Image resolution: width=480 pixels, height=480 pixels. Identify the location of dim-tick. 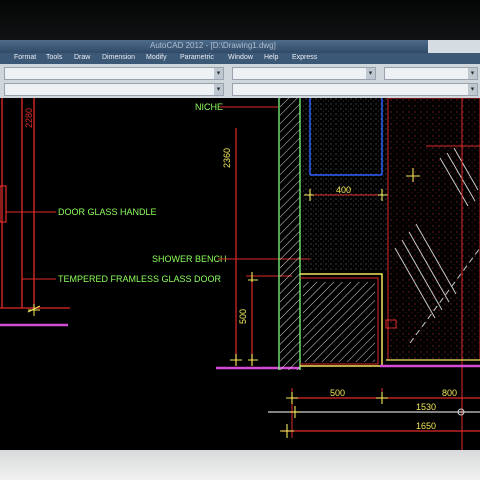
(34, 310).